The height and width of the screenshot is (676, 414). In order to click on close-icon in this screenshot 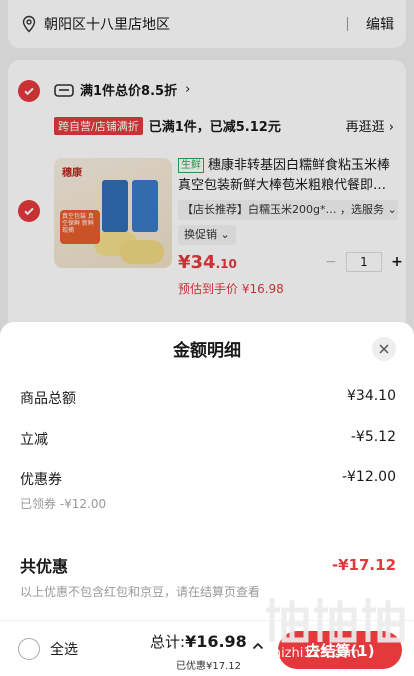, I will do `click(384, 349)`.